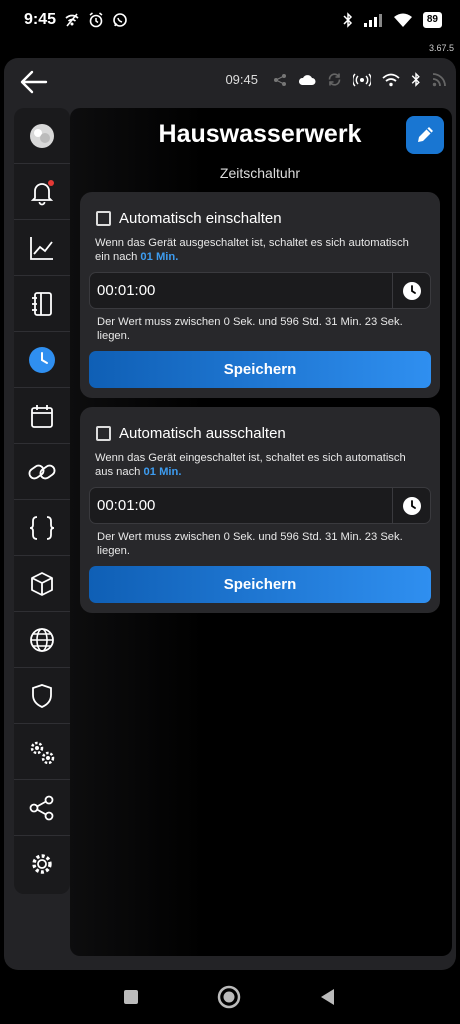 The image size is (460, 1024). What do you see at coordinates (103, 433) in the screenshot?
I see `auto-off-checkbox` at bounding box center [103, 433].